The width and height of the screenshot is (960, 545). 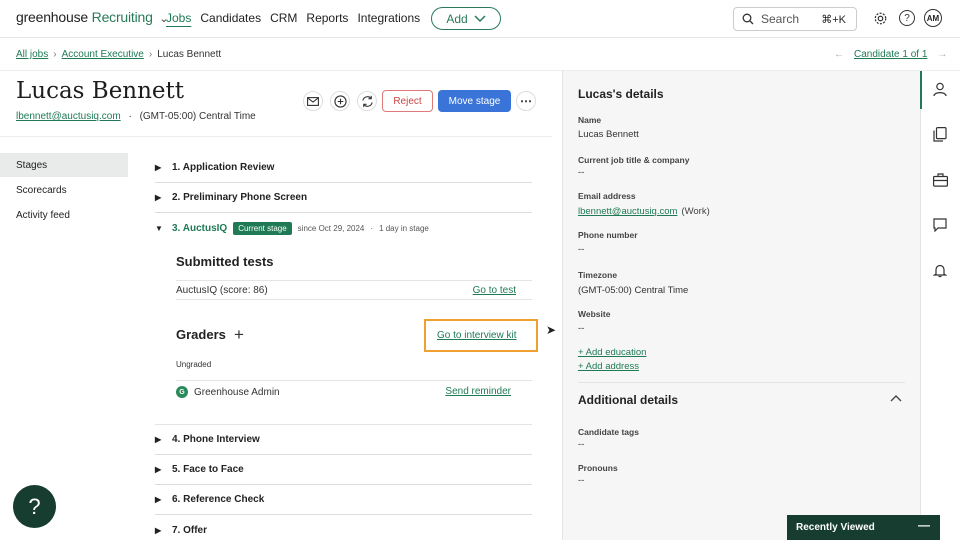 What do you see at coordinates (526, 101) in the screenshot?
I see `more-options-icon: ⋯` at bounding box center [526, 101].